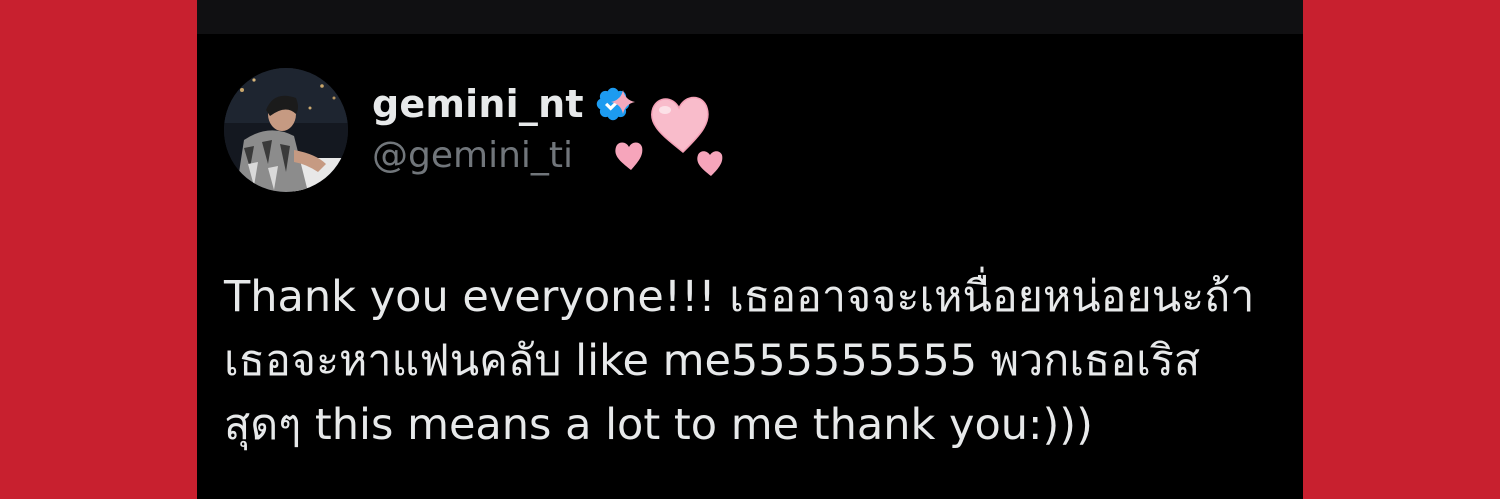 The image size is (1500, 499). I want to click on hearts-sticker, so click(667, 133).